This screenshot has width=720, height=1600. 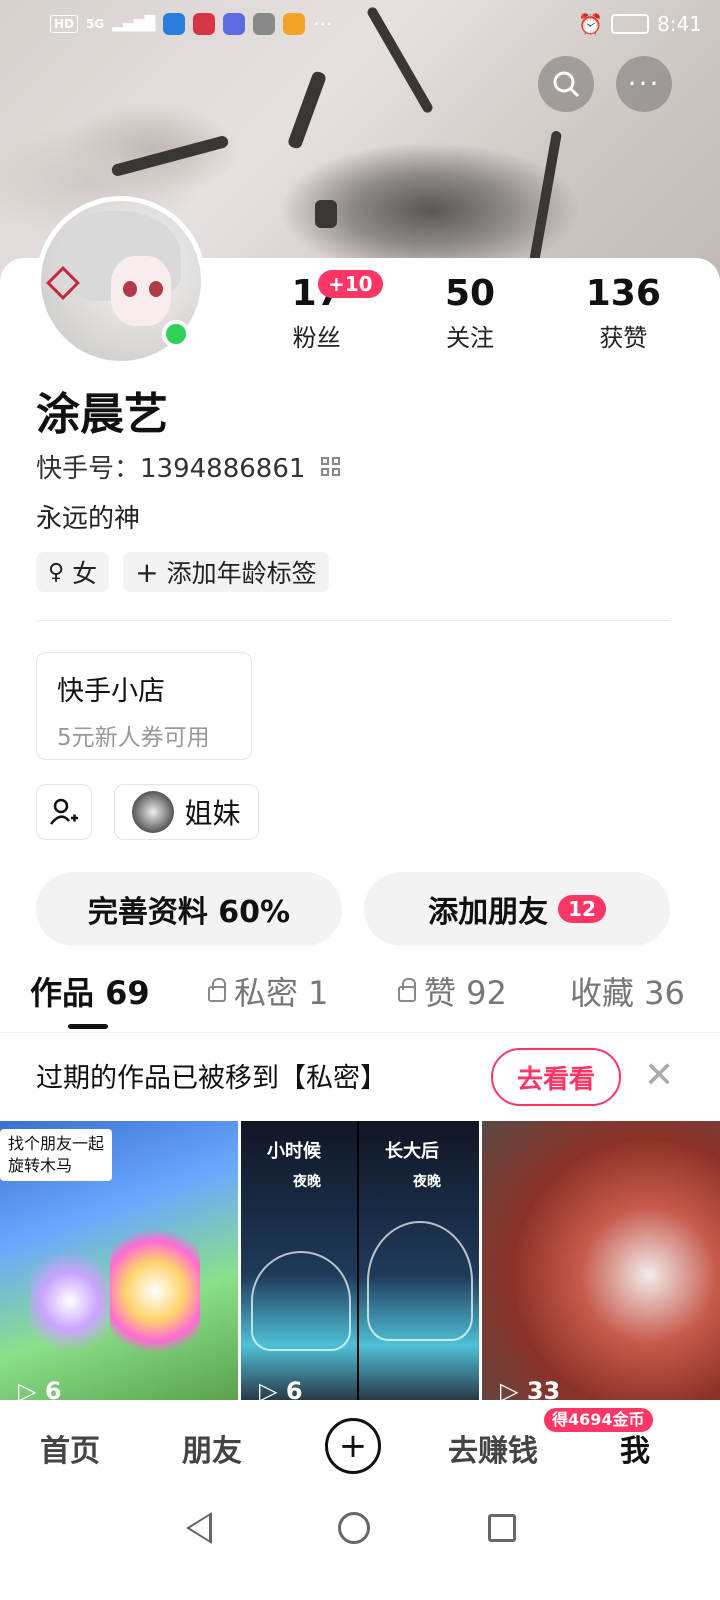 What do you see at coordinates (353, 620) in the screenshot?
I see `divider` at bounding box center [353, 620].